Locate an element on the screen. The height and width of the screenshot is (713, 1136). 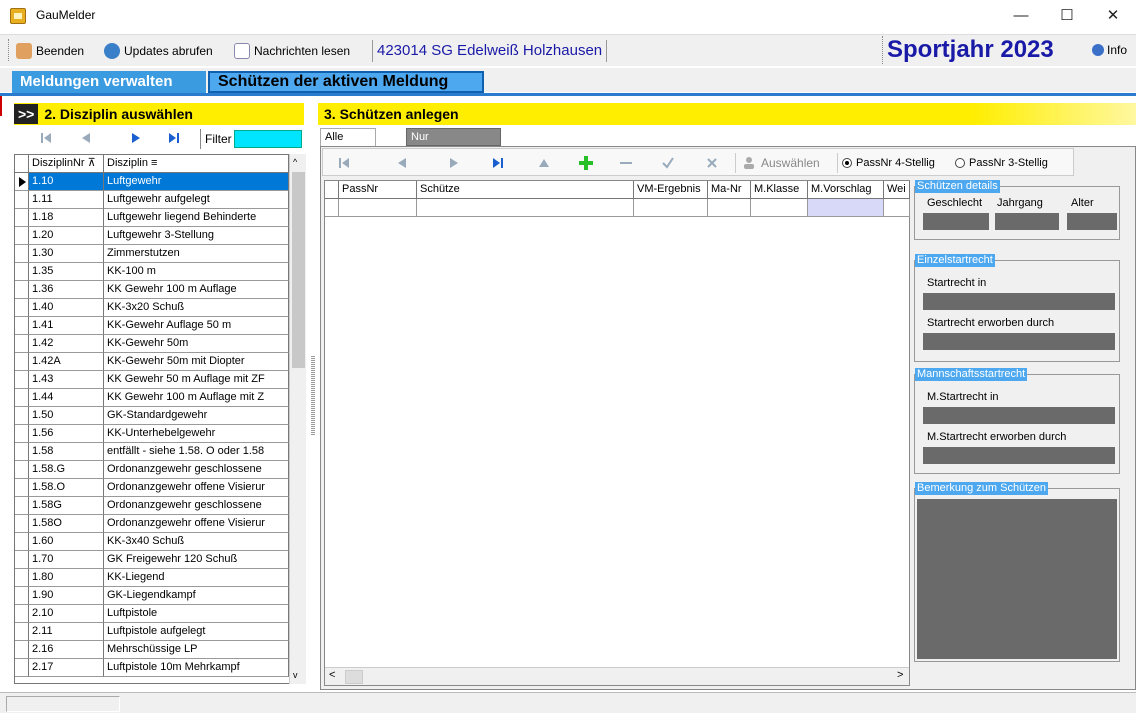
disziplinnr-cell: 1.58O is located at coordinates (66, 524).